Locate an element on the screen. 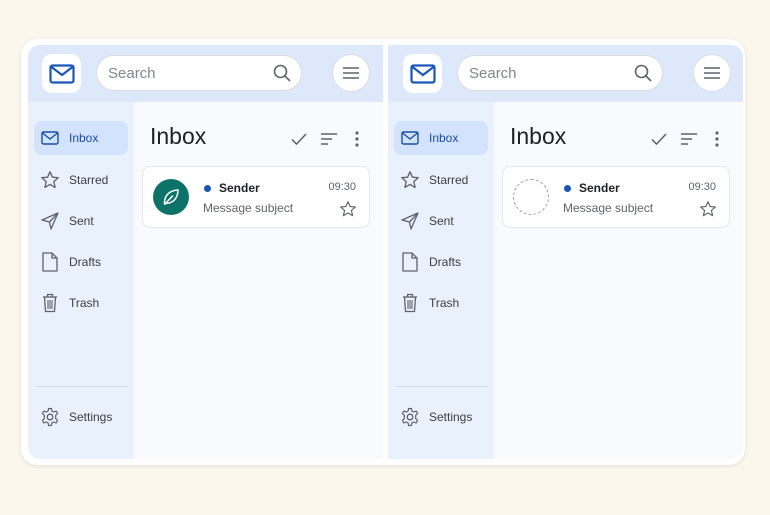 The image size is (770, 515). avatar-placeholder is located at coordinates (531, 197).